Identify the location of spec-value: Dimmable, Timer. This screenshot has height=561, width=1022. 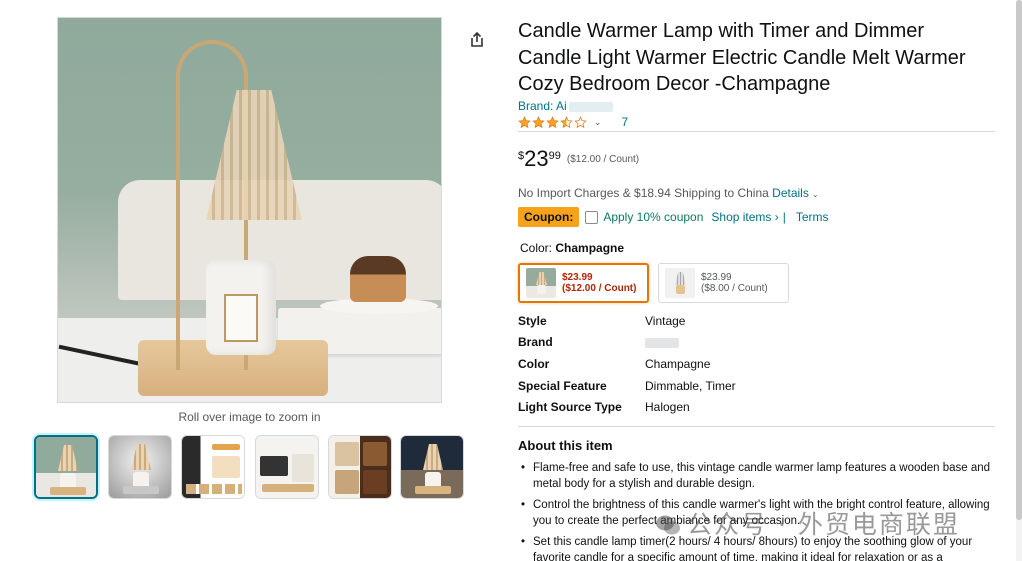
(690, 386).